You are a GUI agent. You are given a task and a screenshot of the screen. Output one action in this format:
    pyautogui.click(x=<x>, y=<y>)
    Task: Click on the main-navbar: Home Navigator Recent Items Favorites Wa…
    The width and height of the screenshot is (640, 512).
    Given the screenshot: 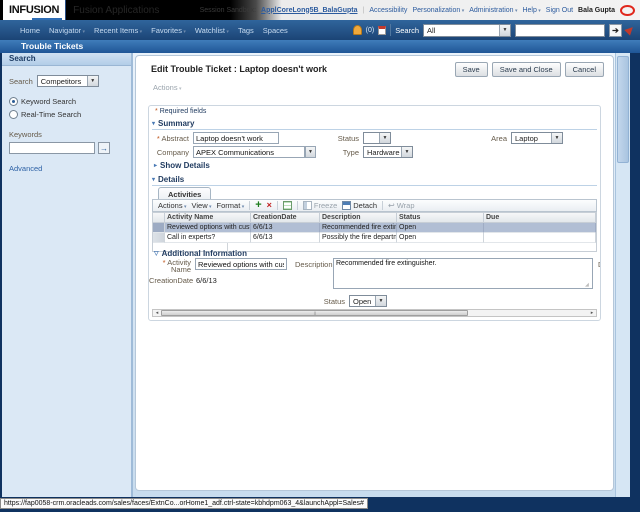 What is the action you would take?
    pyautogui.click(x=320, y=30)
    